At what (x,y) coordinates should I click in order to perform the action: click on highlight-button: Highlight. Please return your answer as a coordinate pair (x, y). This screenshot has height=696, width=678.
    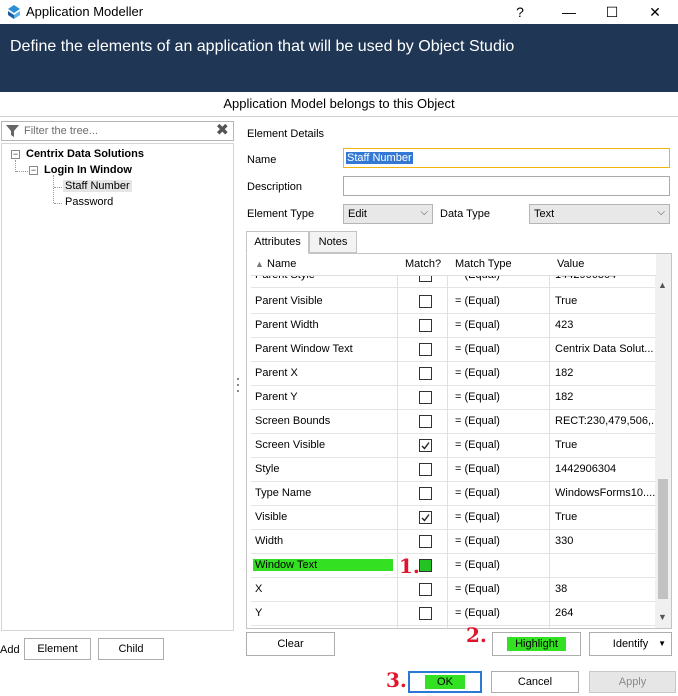
    Looking at the image, I should click on (536, 644).